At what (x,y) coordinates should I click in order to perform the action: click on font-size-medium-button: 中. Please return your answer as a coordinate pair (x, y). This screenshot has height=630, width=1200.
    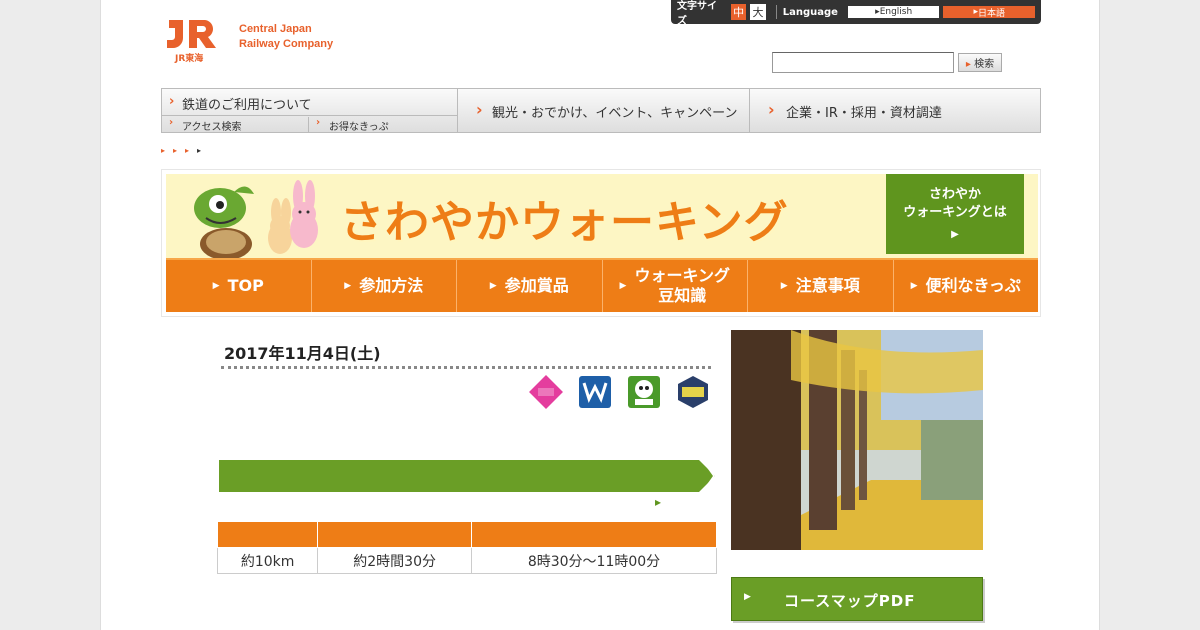
    Looking at the image, I should click on (738, 12).